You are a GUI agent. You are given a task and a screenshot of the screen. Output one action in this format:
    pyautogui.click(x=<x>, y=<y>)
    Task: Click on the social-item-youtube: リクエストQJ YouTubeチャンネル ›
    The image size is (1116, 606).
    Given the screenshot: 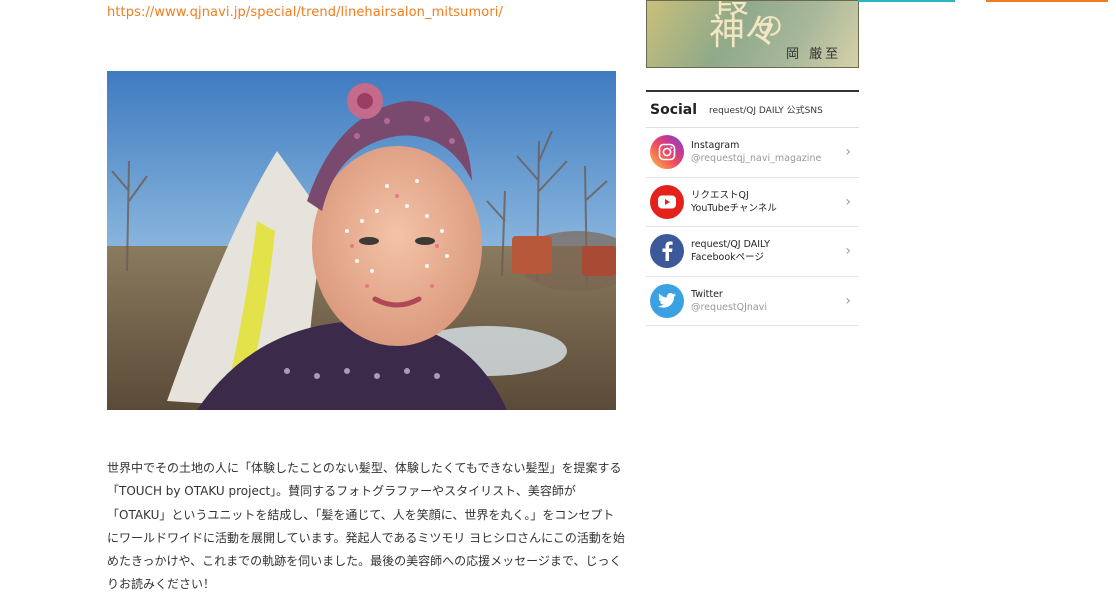 What is the action you would take?
    pyautogui.click(x=752, y=202)
    